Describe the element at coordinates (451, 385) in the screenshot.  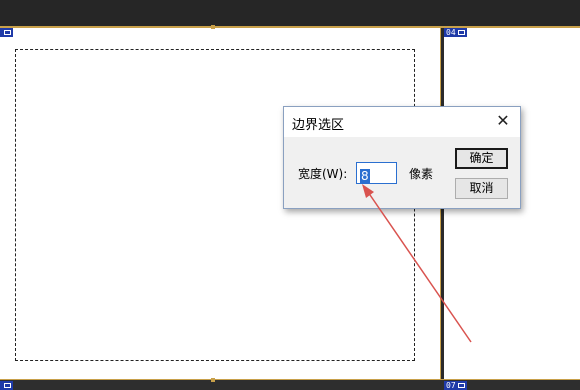
I see `frame-tag-label: 07` at that location.